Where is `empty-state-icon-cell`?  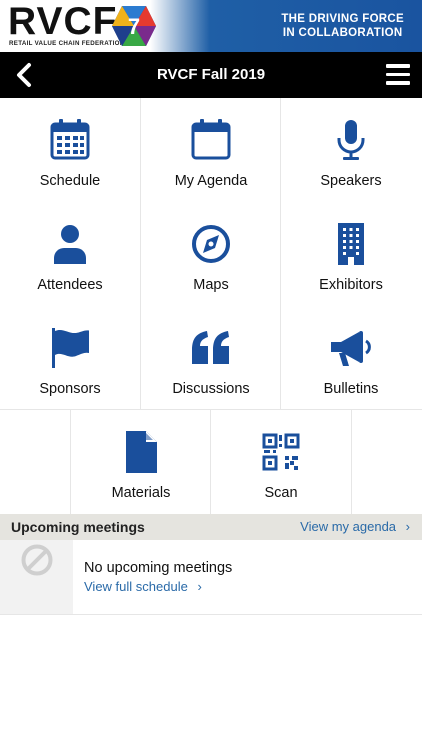 empty-state-icon-cell is located at coordinates (36, 577).